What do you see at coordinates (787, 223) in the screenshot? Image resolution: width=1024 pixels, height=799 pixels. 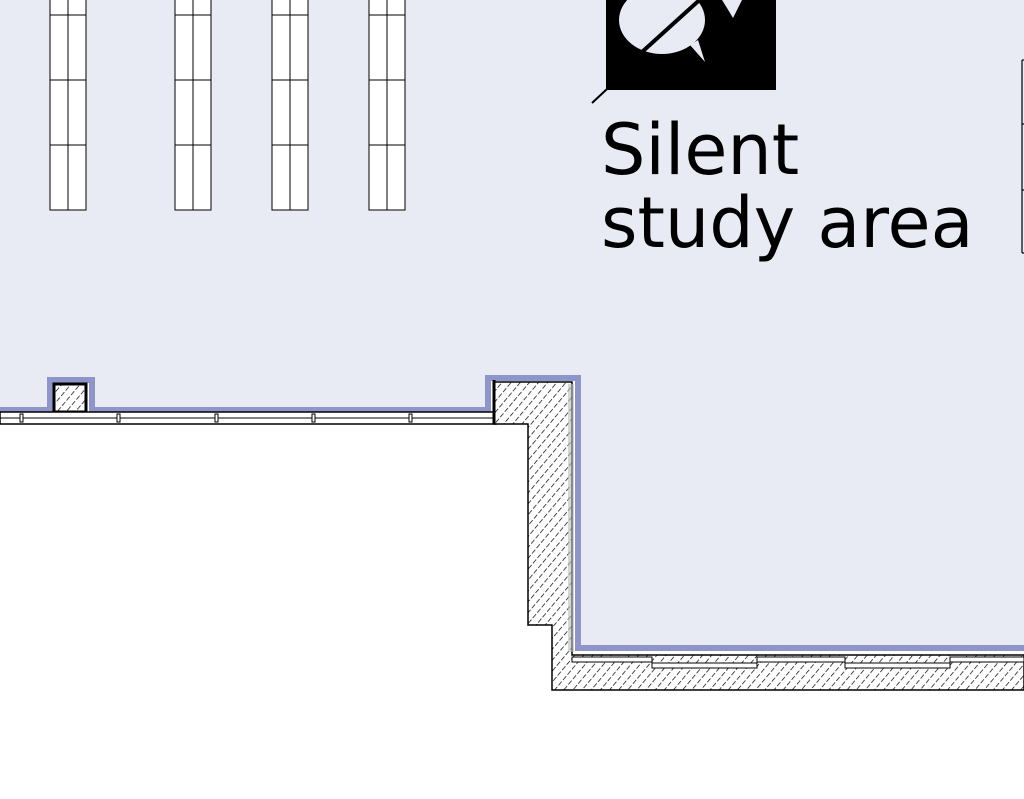 I see `area-label-line2: study area` at bounding box center [787, 223].